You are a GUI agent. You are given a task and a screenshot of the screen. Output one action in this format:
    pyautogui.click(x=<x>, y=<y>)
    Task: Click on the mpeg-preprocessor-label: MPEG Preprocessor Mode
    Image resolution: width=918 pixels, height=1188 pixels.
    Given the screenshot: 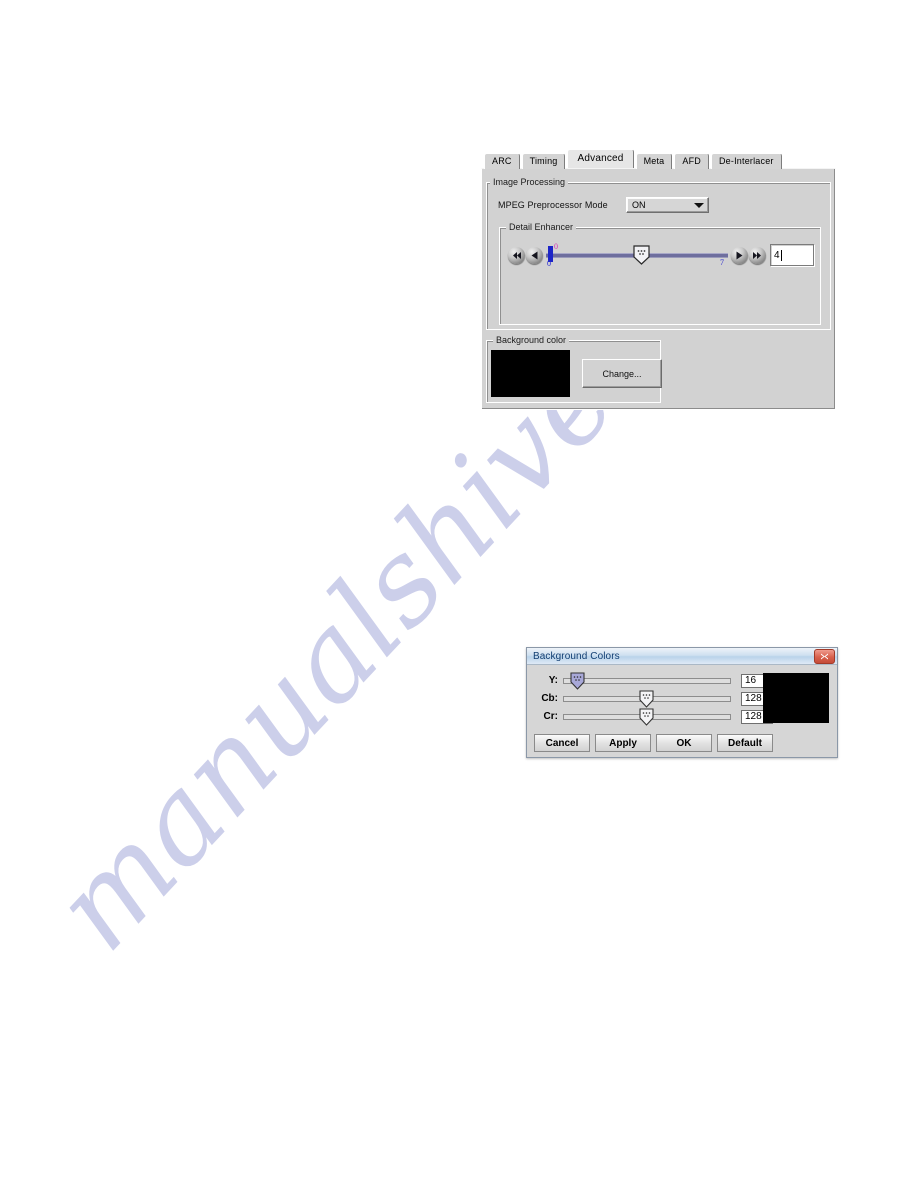 What is the action you would take?
    pyautogui.click(x=553, y=205)
    